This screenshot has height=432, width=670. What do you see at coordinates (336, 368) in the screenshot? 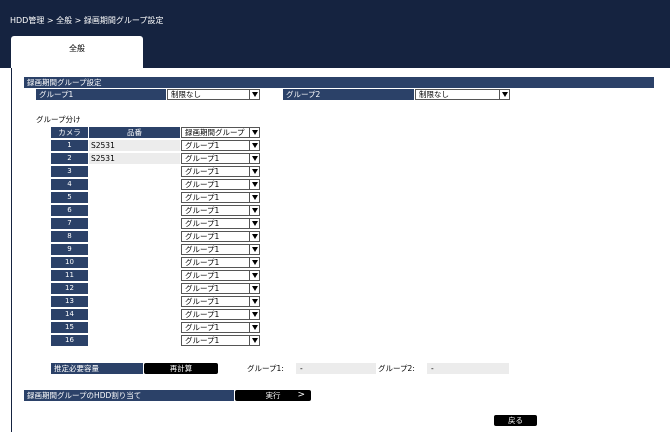
I see `capacity-group1-value: -` at bounding box center [336, 368].